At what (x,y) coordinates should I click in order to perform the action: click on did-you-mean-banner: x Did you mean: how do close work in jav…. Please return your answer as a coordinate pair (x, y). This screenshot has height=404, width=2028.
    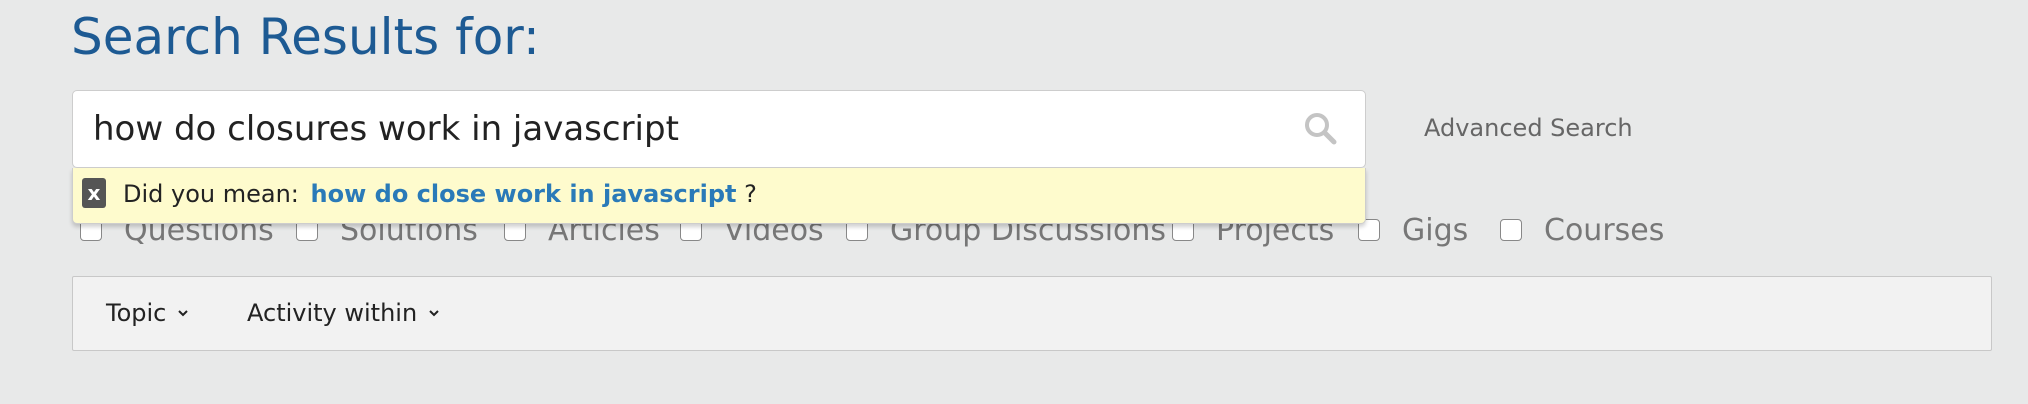
    Looking at the image, I should click on (719, 196).